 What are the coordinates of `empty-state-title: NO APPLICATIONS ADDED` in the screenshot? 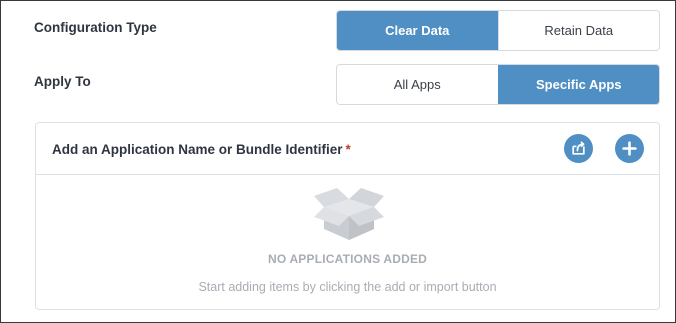 It's located at (347, 259).